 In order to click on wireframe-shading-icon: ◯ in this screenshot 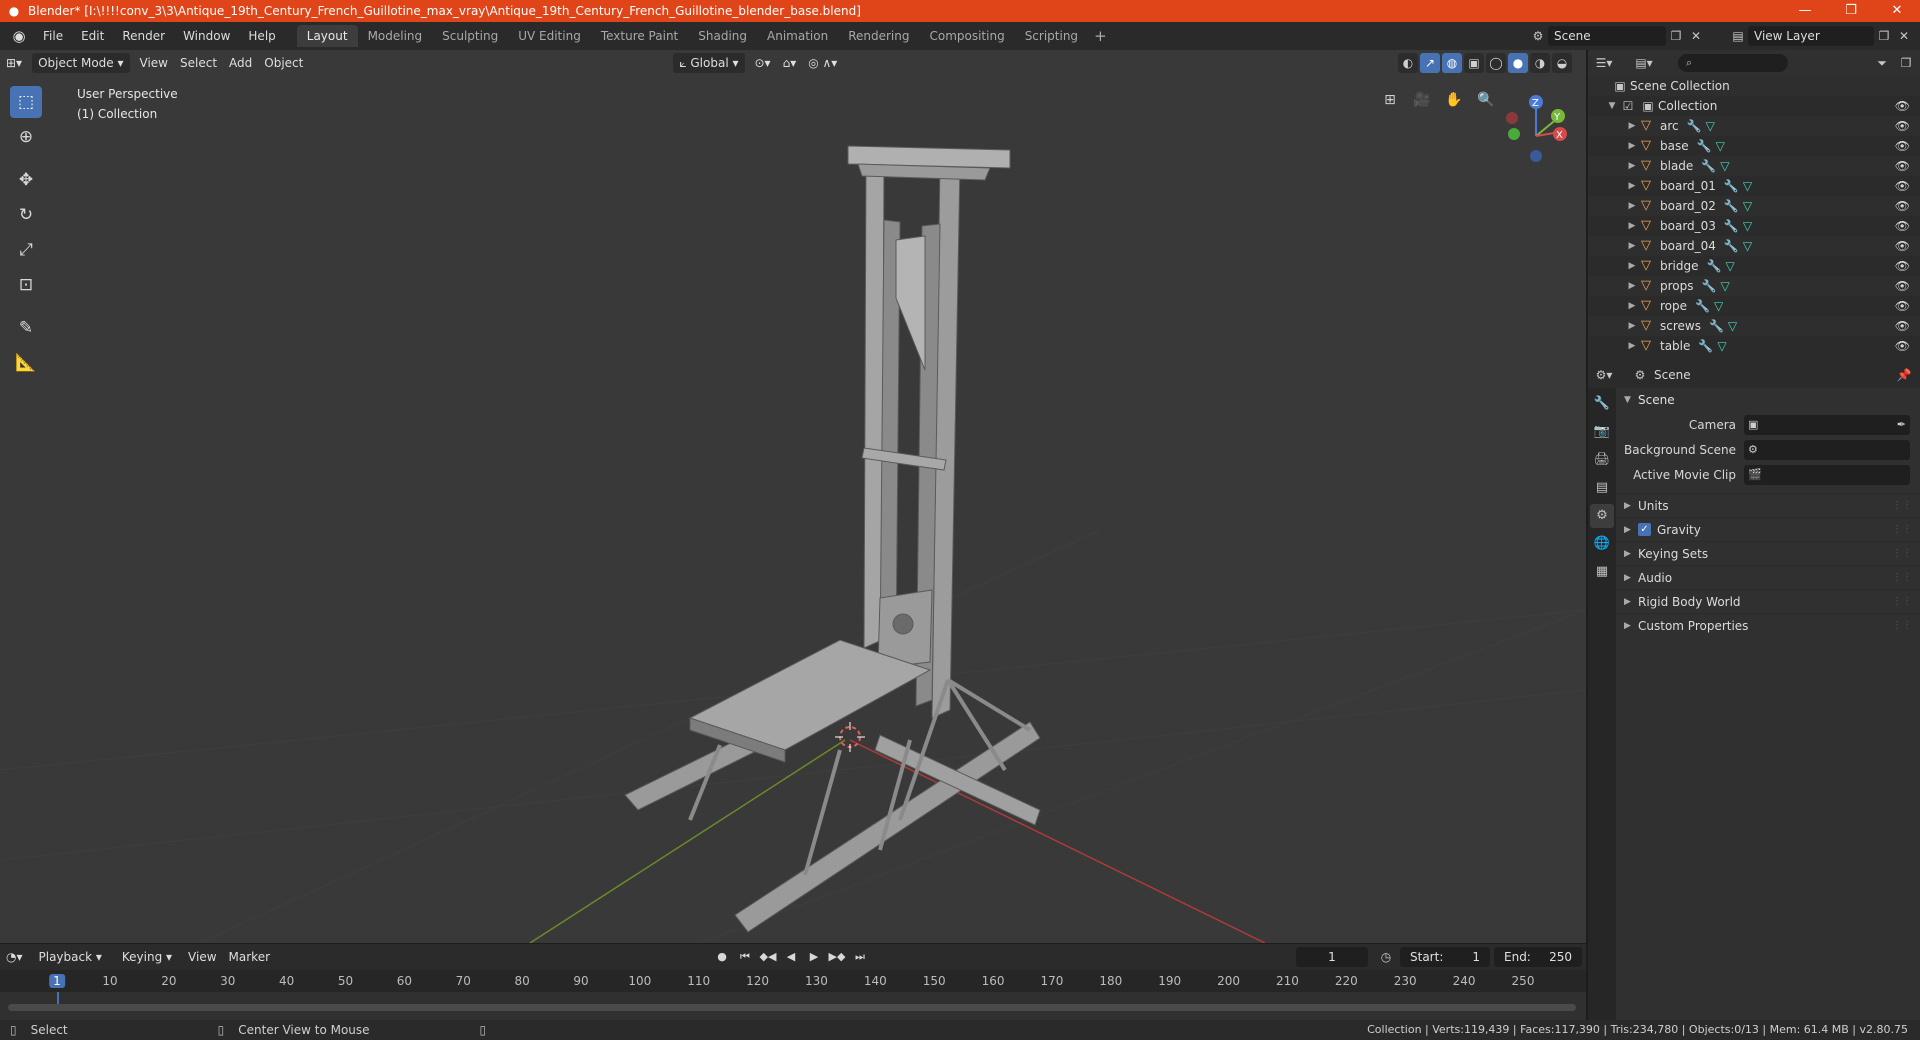, I will do `click(1496, 63)`.